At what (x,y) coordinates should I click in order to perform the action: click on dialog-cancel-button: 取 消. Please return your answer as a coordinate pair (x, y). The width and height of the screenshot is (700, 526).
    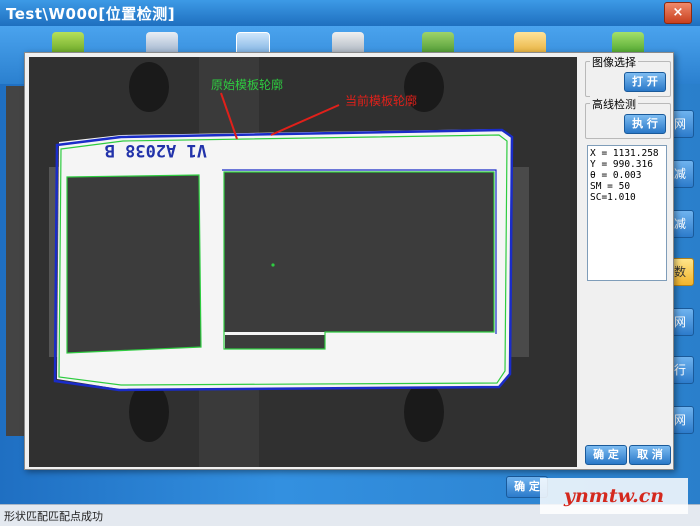
    Looking at the image, I should click on (650, 455).